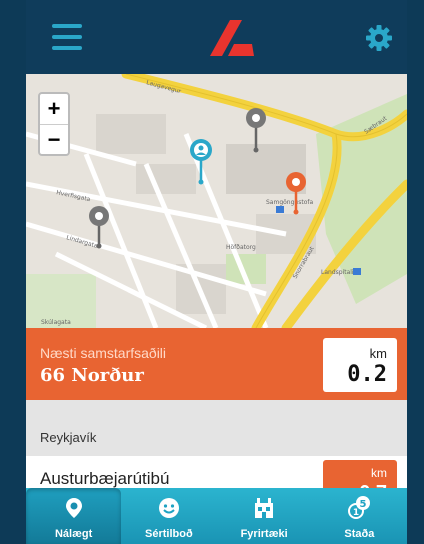 Image resolution: width=424 pixels, height=544 pixels. I want to click on nearest-partner-name: 66 Norður, so click(92, 375).